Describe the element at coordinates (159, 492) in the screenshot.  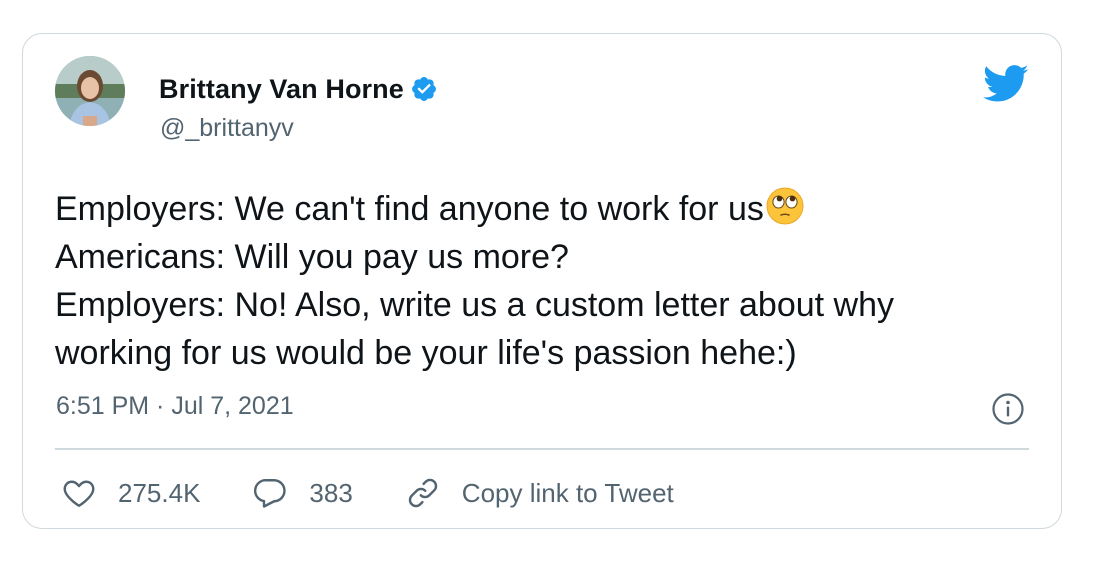
I see `like-count: 275.4K` at that location.